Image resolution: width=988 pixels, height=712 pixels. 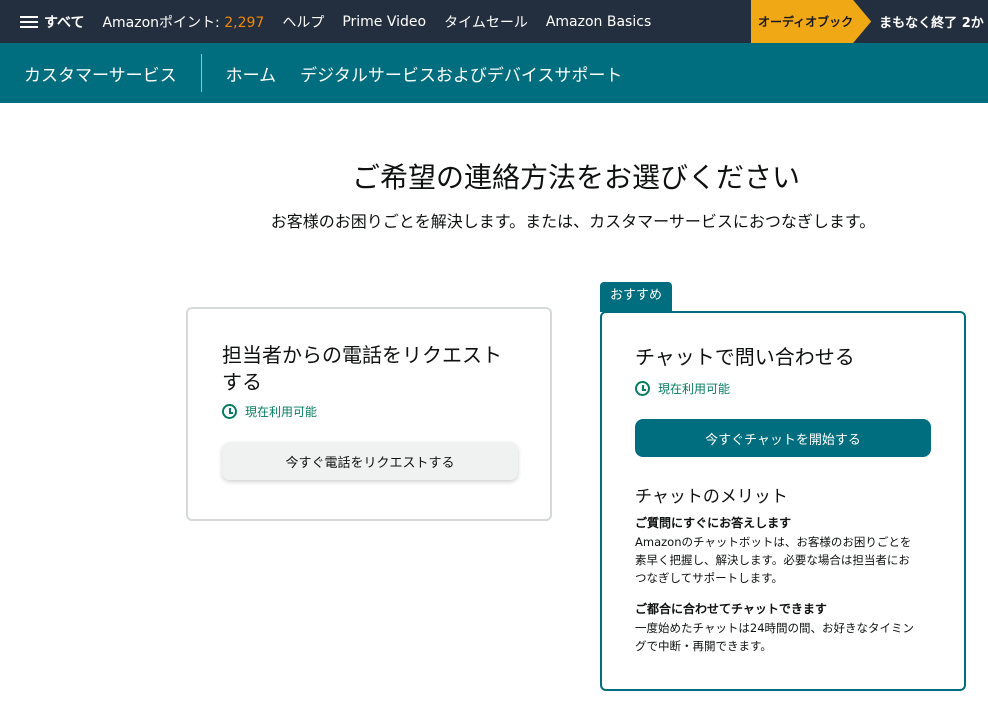 I want to click on benefit-text-line: 素早く把握し、解決します。必要な場合は担当者にお, so click(x=772, y=560).